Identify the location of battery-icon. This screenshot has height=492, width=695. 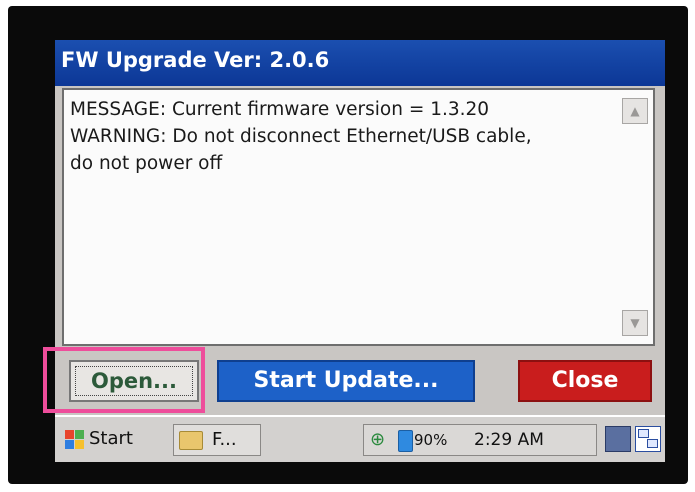
(405, 441).